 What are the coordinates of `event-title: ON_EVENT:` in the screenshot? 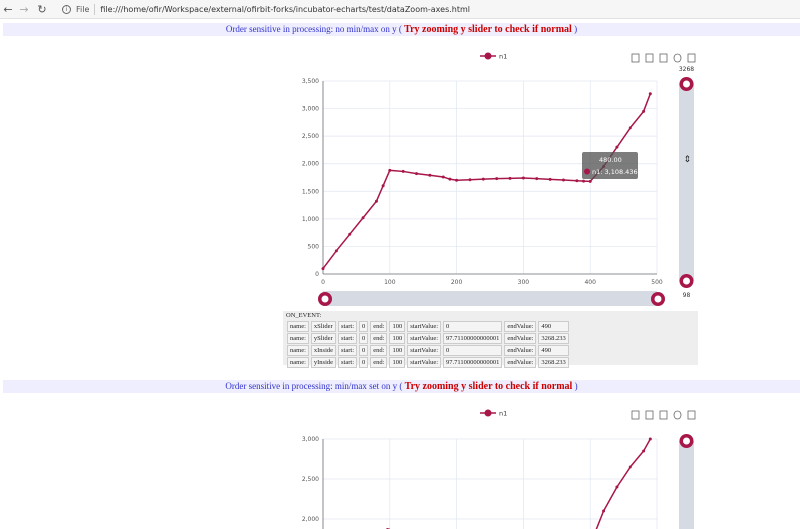 It's located at (304, 315).